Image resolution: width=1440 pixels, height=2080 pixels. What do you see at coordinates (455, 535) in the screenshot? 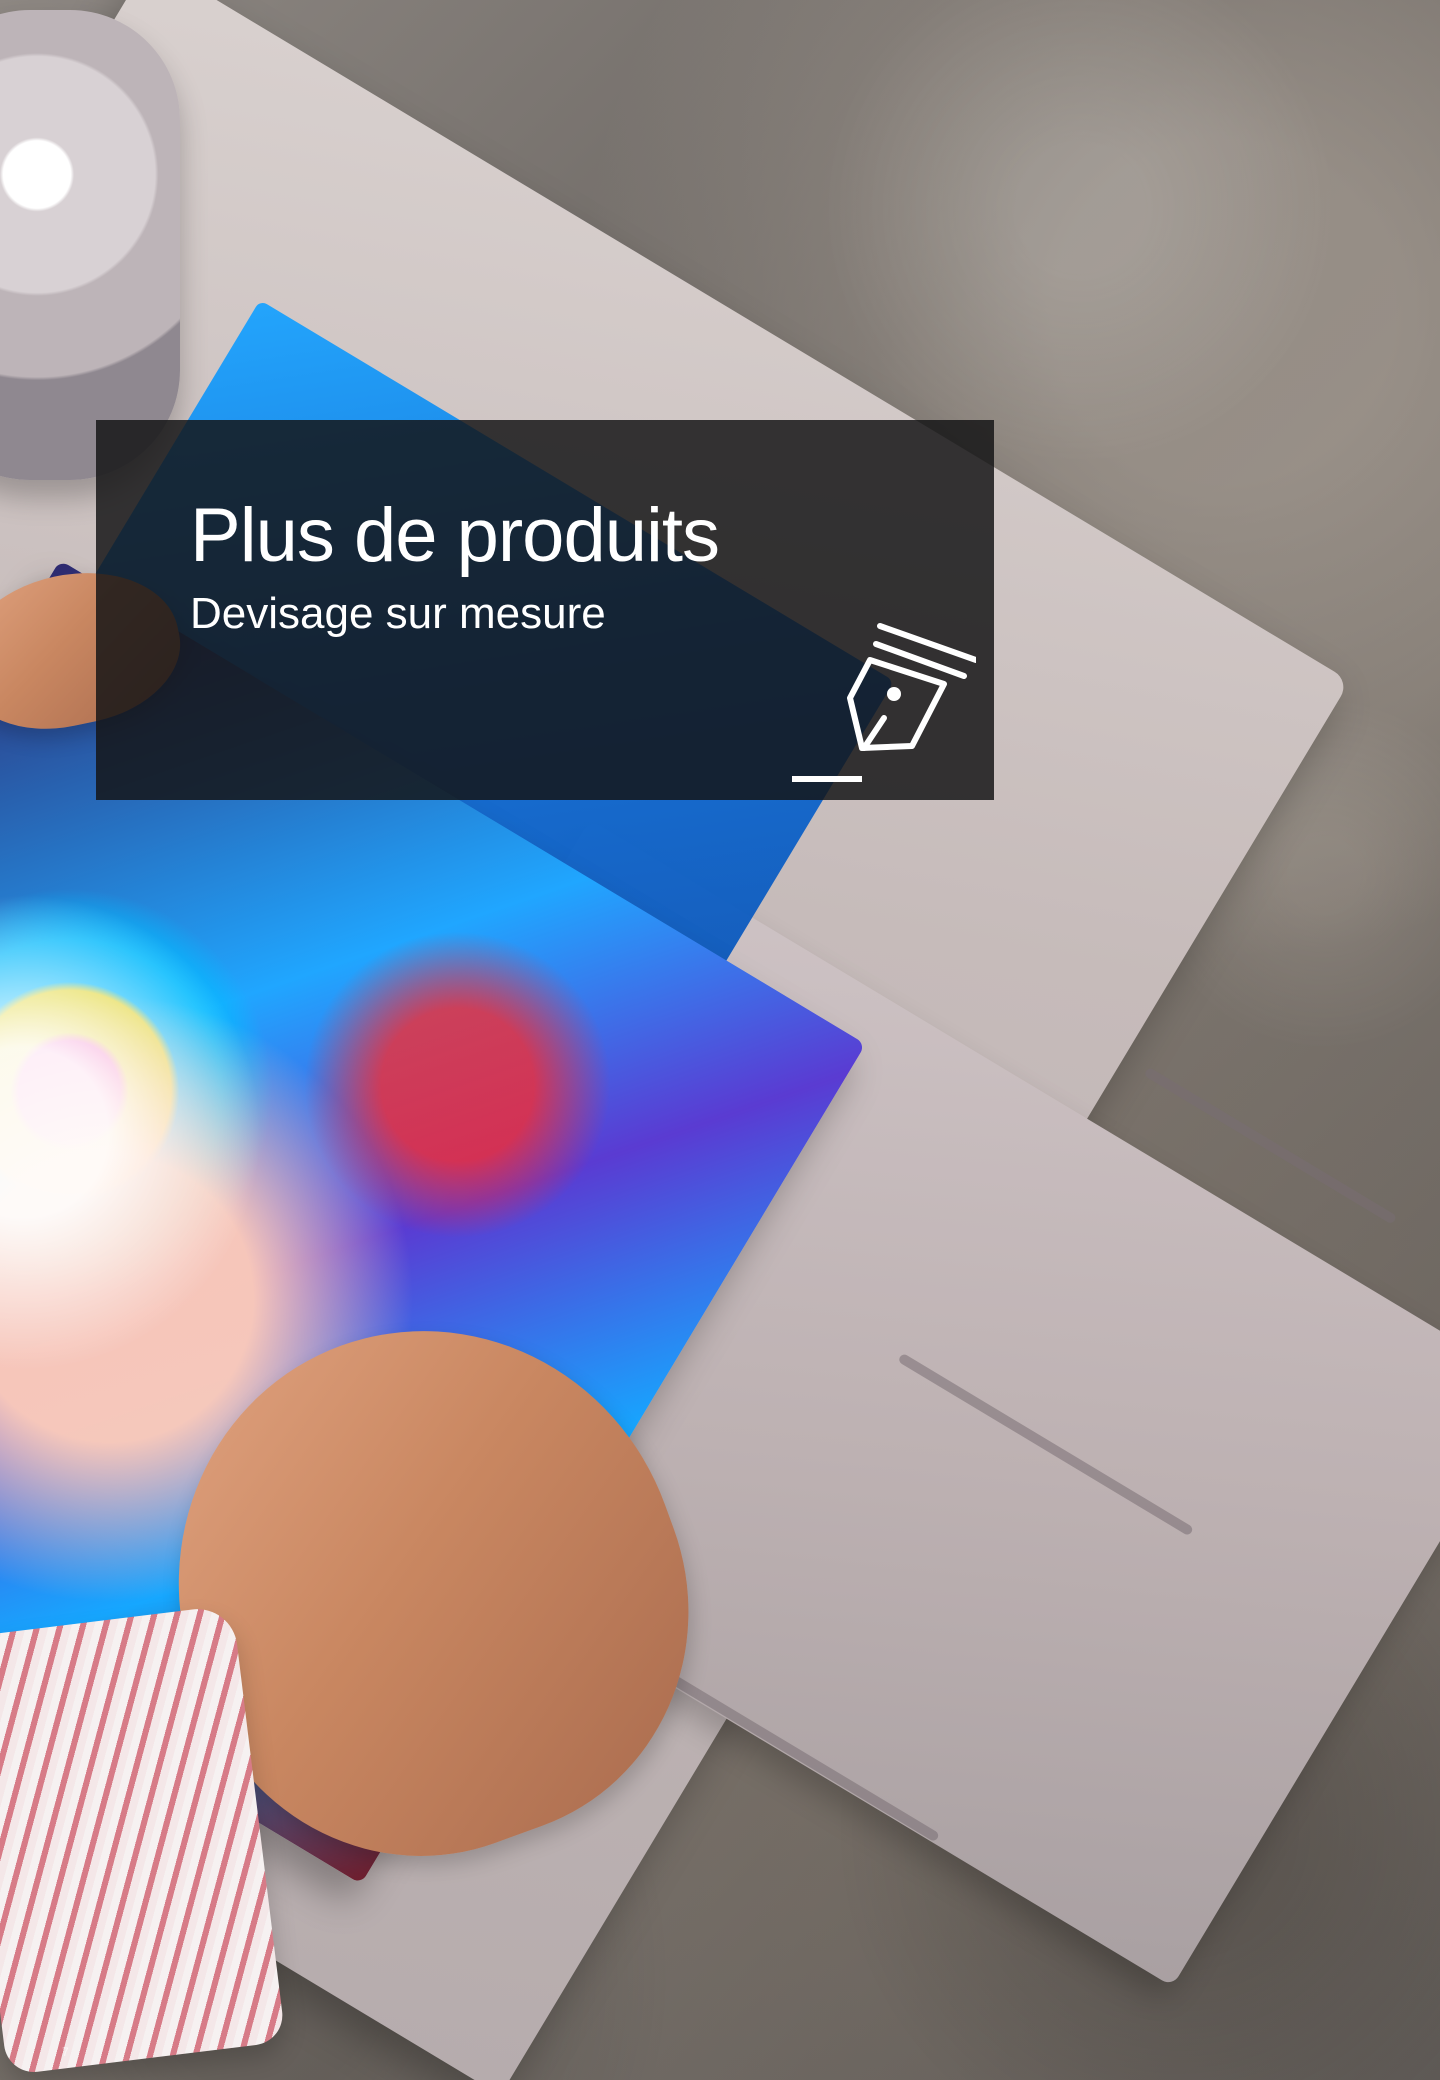
I see `hero-title: Plus de produits` at bounding box center [455, 535].